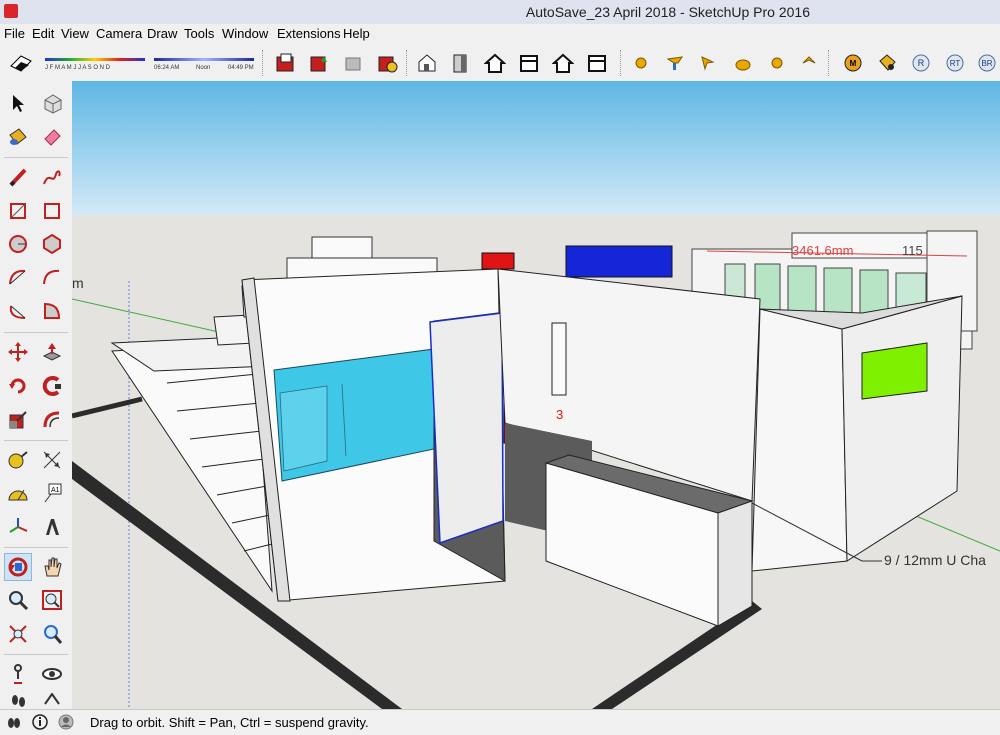 The width and height of the screenshot is (1000, 735). I want to click on menu-edit: Edit, so click(43, 33).